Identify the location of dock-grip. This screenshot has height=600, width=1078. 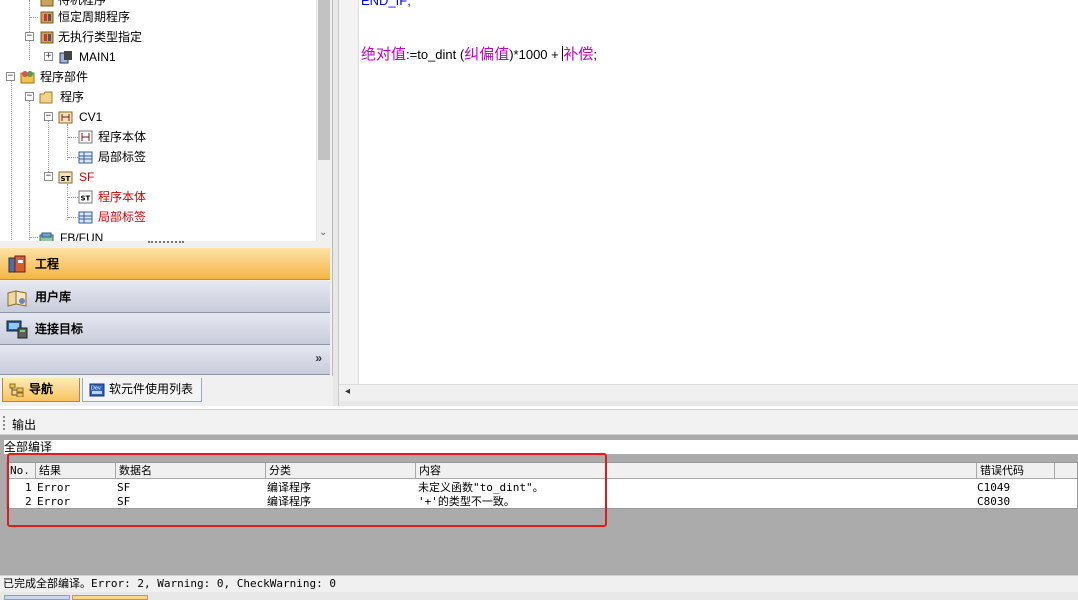
(4, 423).